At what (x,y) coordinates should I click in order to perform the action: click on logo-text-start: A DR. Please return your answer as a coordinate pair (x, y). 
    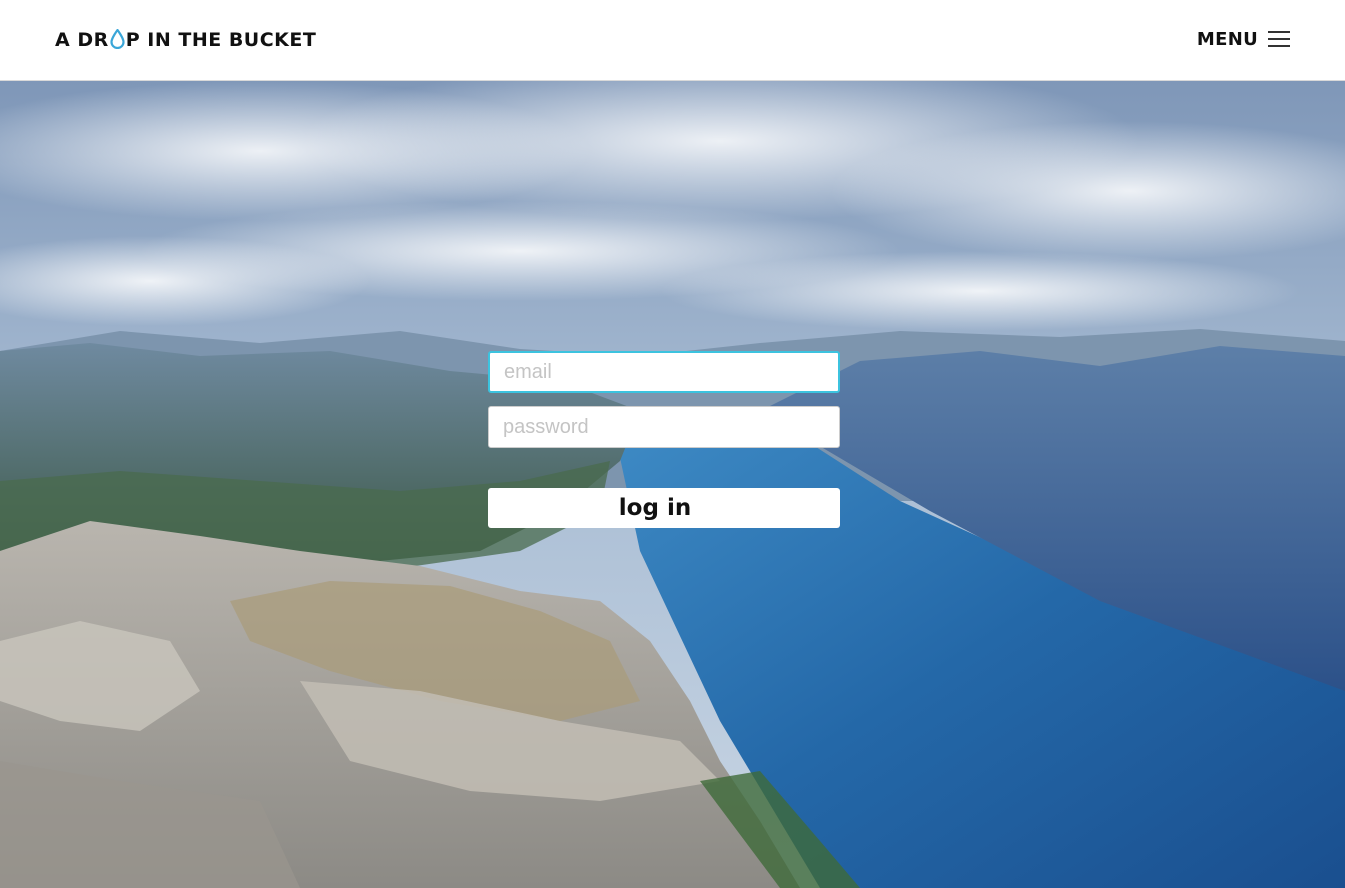
    Looking at the image, I should click on (82, 40).